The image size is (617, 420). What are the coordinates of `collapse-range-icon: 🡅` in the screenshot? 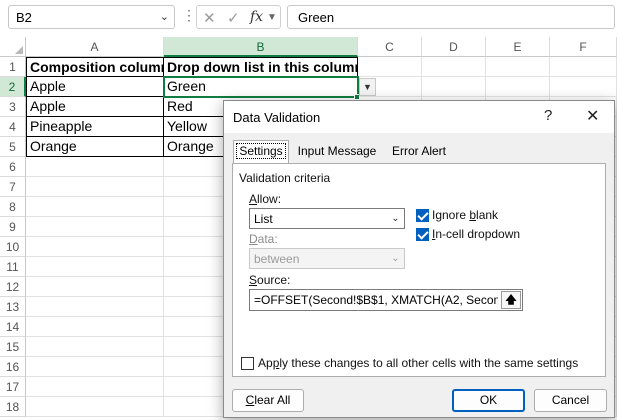 It's located at (511, 300).